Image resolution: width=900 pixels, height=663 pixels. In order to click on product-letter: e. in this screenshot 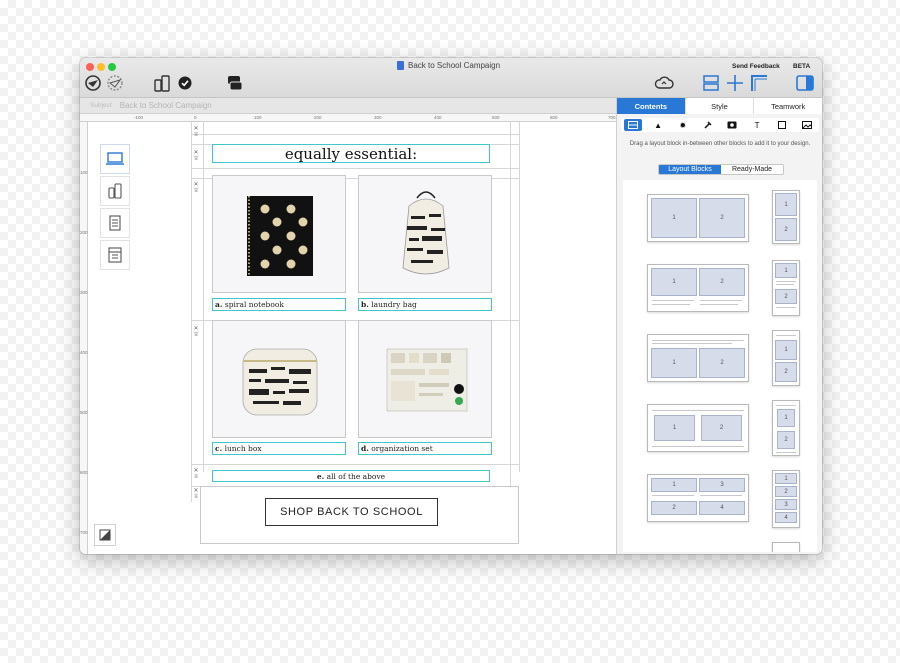, I will do `click(320, 476)`.